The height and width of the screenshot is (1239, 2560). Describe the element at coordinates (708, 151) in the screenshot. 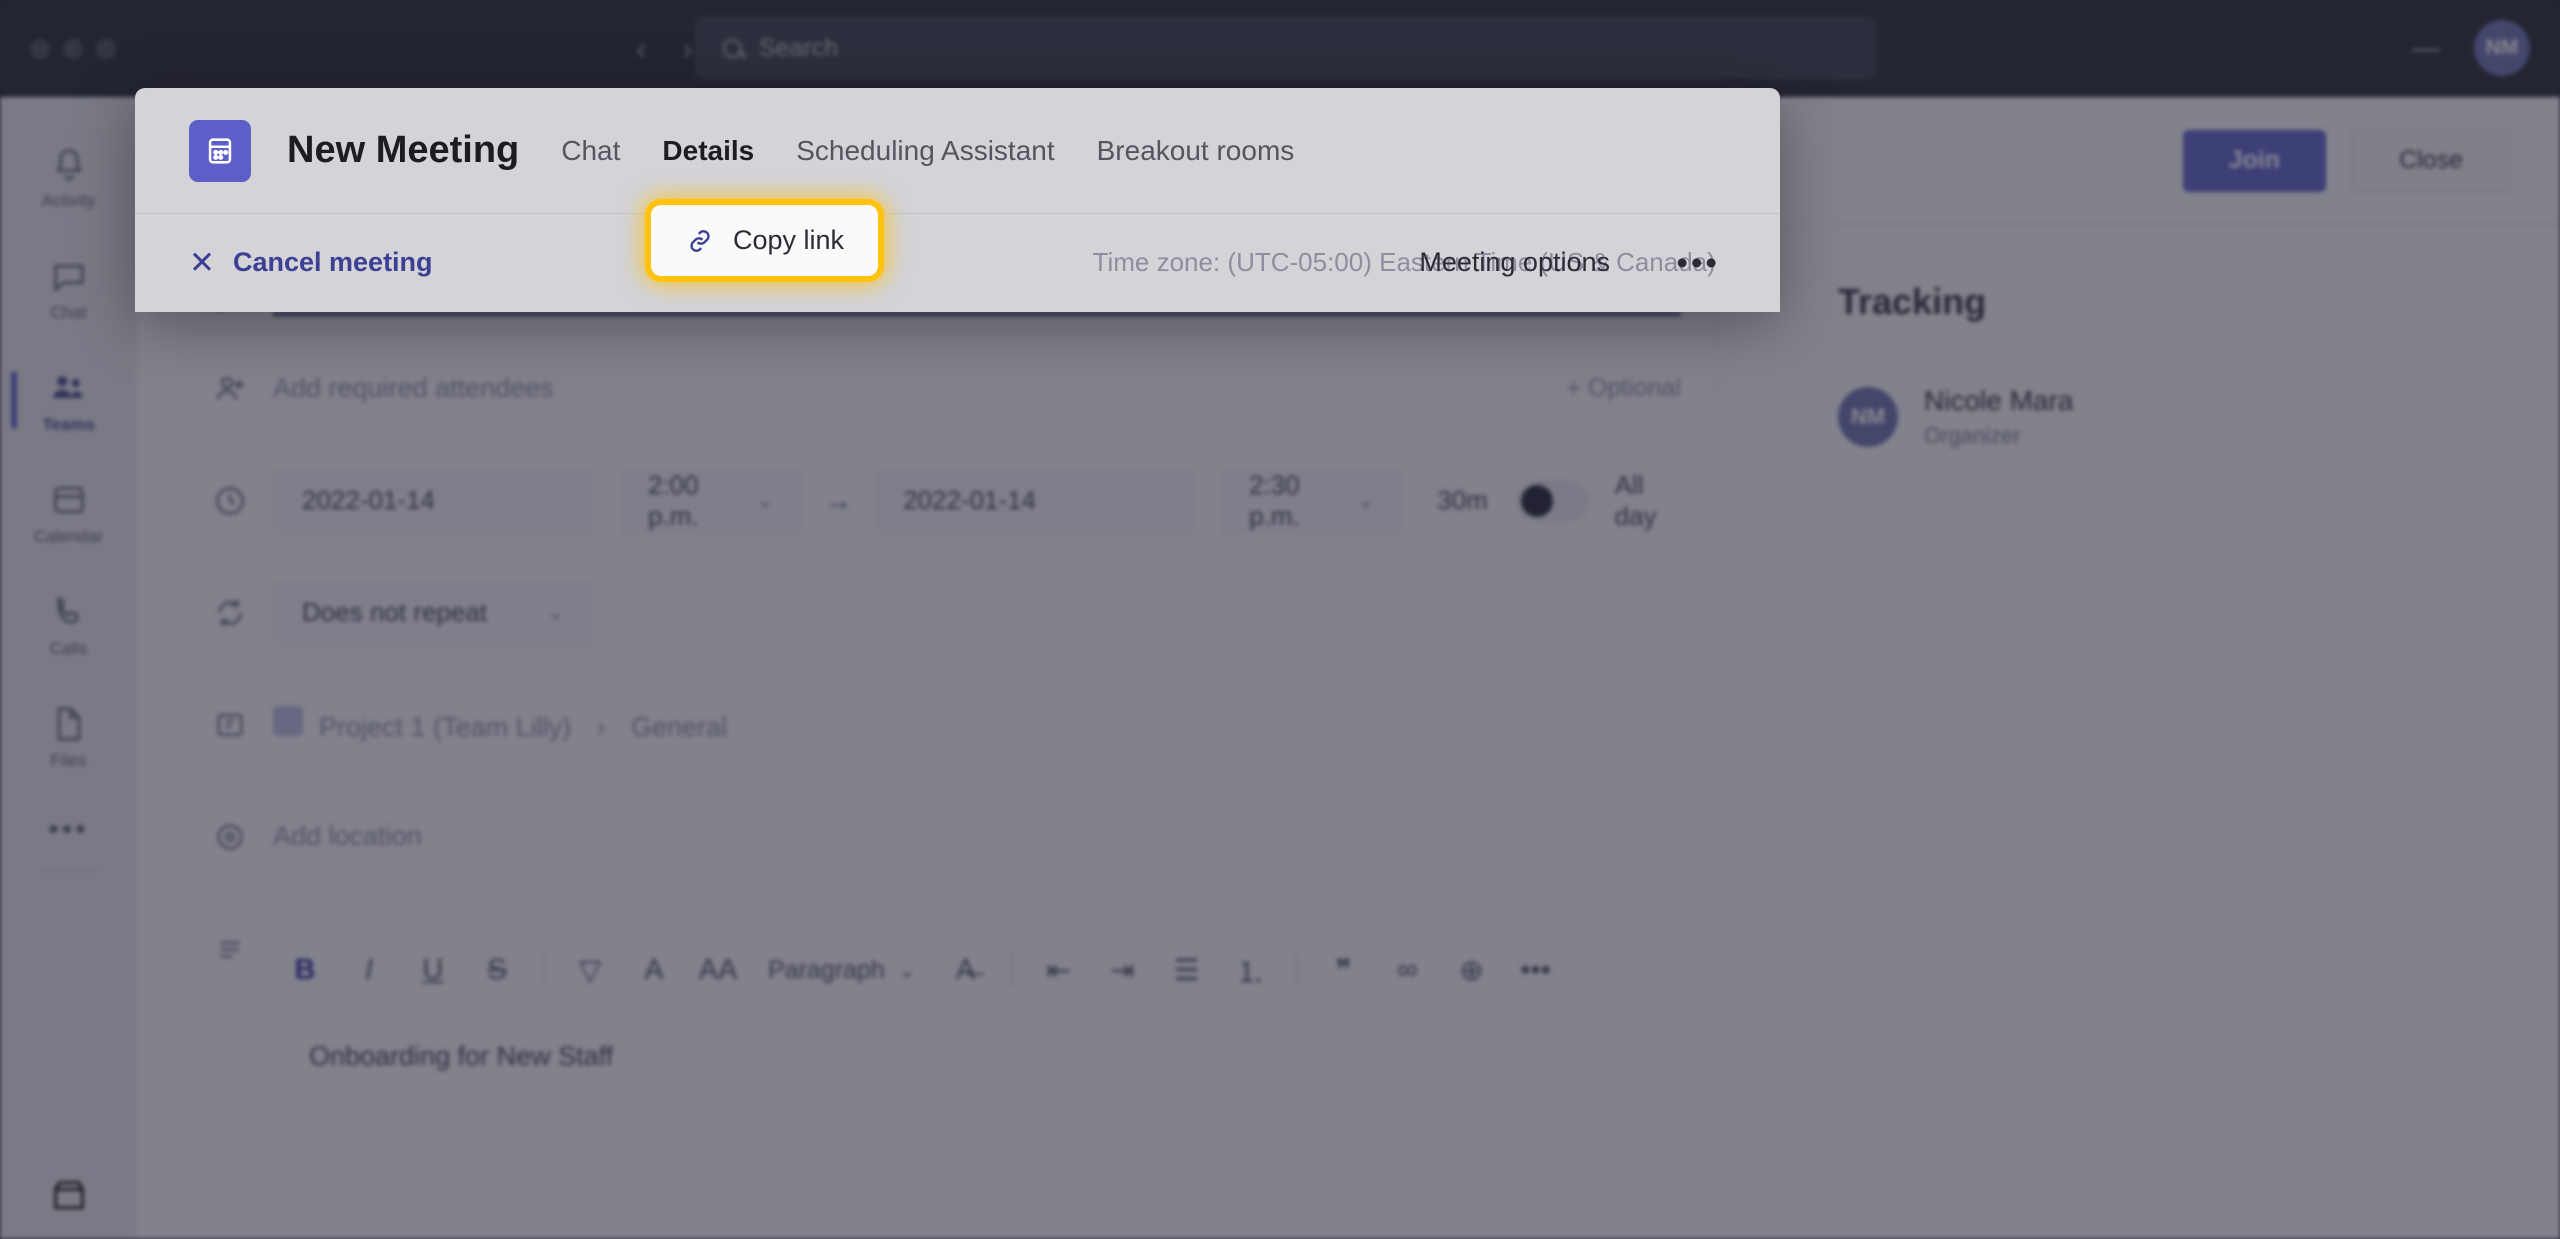

I see `tab-details: Details` at that location.